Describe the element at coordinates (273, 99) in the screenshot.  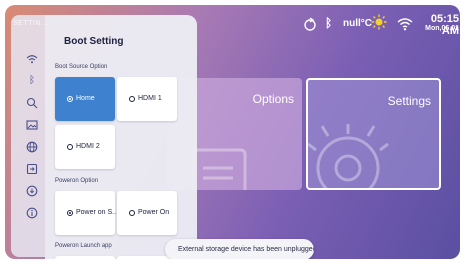
I see `options-card-label: Options` at that location.